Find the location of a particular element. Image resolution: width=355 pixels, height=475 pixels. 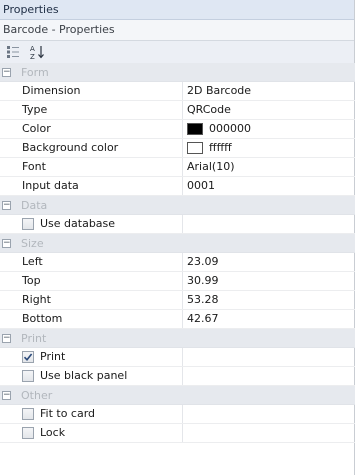

property-row-right: Right 53.28 is located at coordinates (177, 300).